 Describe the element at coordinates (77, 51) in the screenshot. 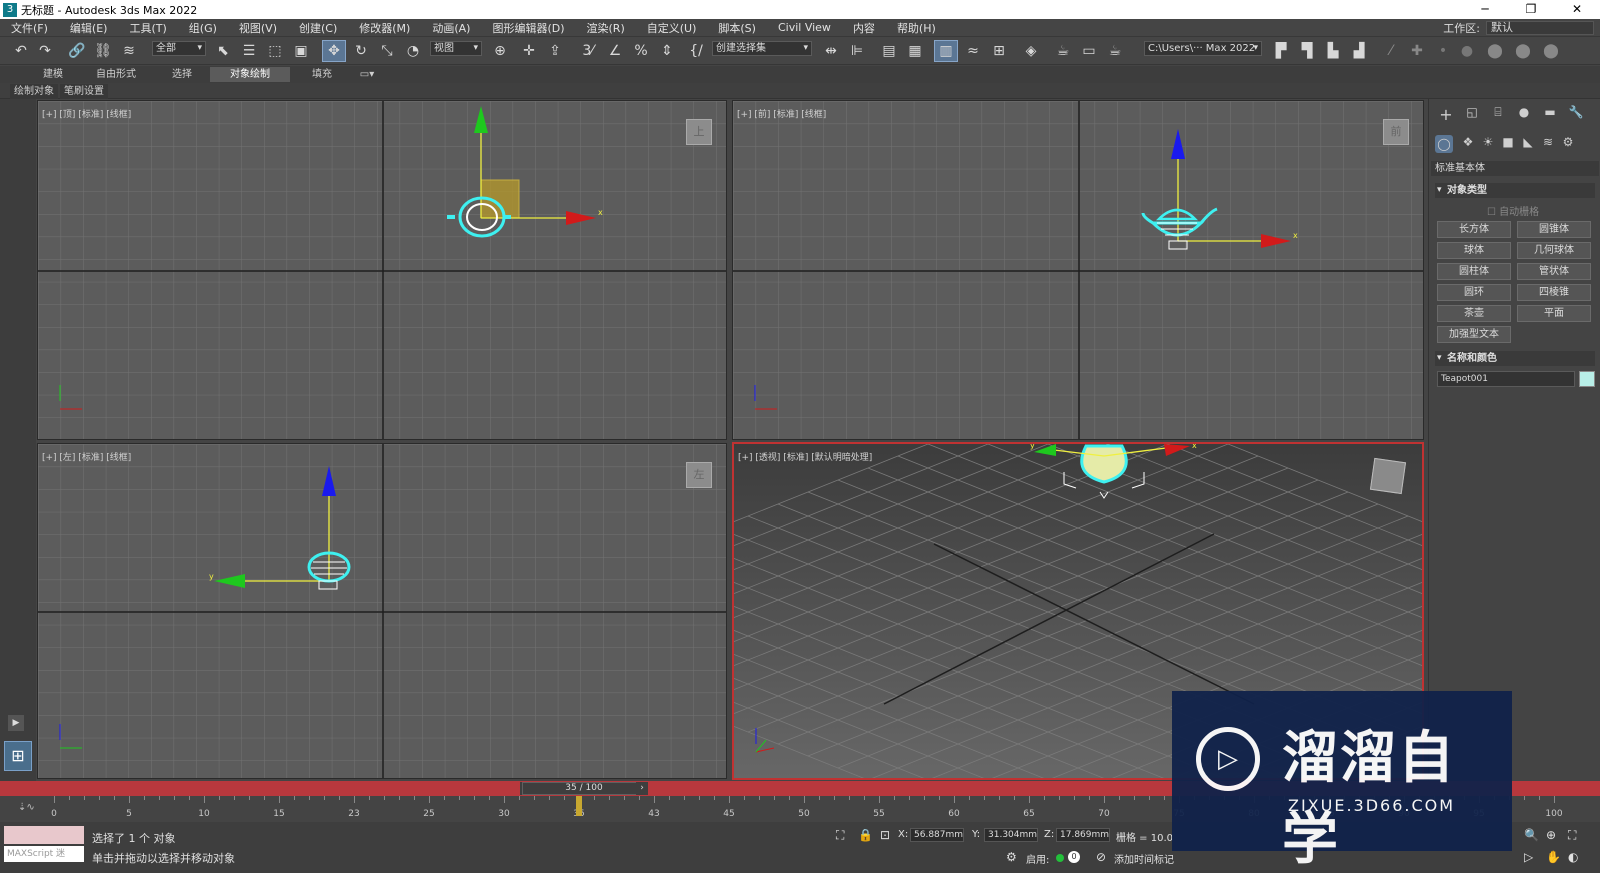

I see `link-icon: 🔗` at that location.